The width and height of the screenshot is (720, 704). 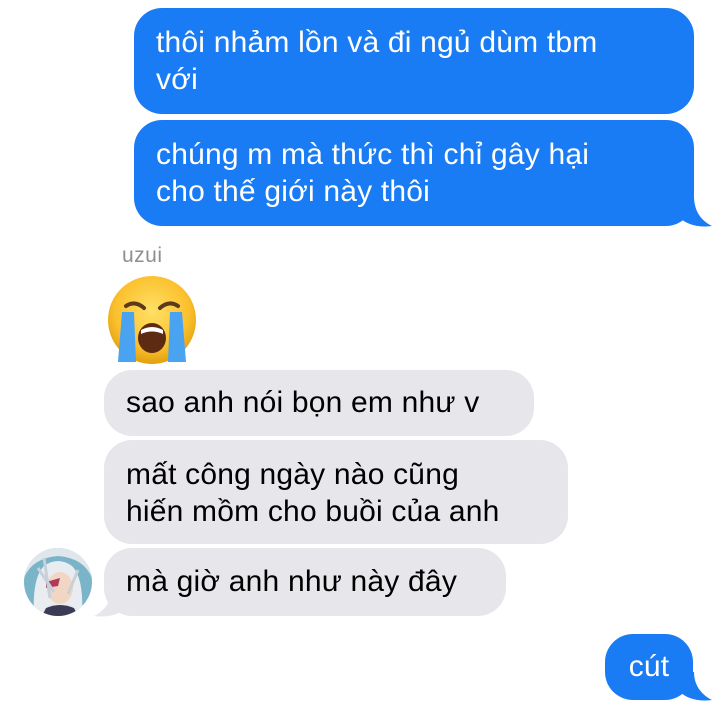 I want to click on loudly-crying-face-icon, so click(x=152, y=320).